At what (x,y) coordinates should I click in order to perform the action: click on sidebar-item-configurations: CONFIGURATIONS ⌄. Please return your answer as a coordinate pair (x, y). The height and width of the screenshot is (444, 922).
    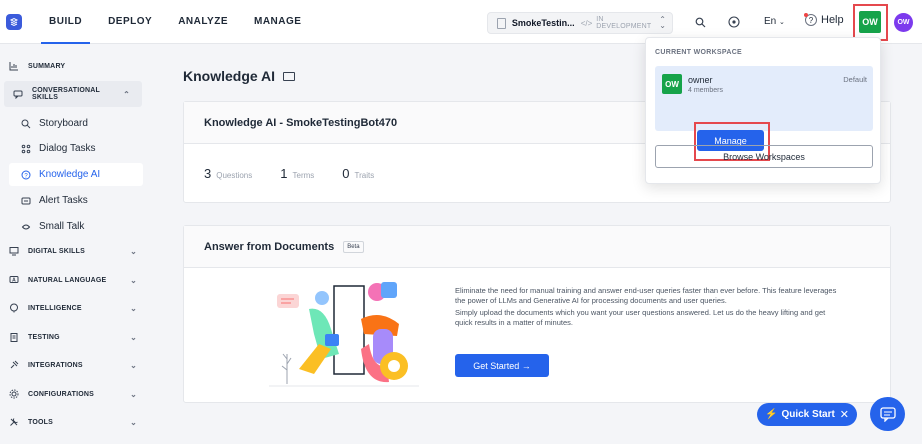
    Looking at the image, I should click on (74, 394).